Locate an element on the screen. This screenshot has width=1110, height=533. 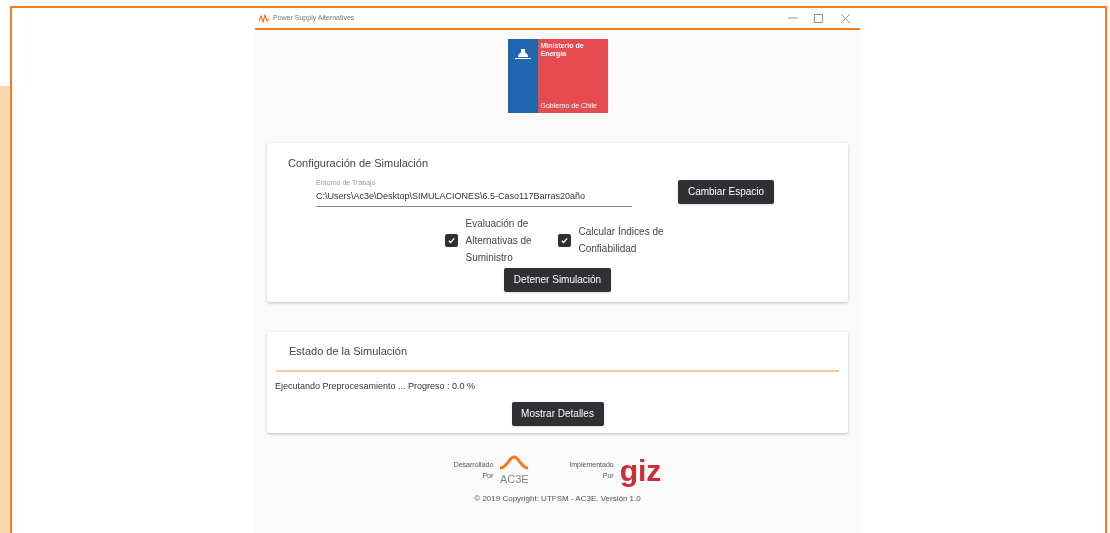
checkbox-label: Evaluación de Alternativas de Suministro is located at coordinates (499, 240).